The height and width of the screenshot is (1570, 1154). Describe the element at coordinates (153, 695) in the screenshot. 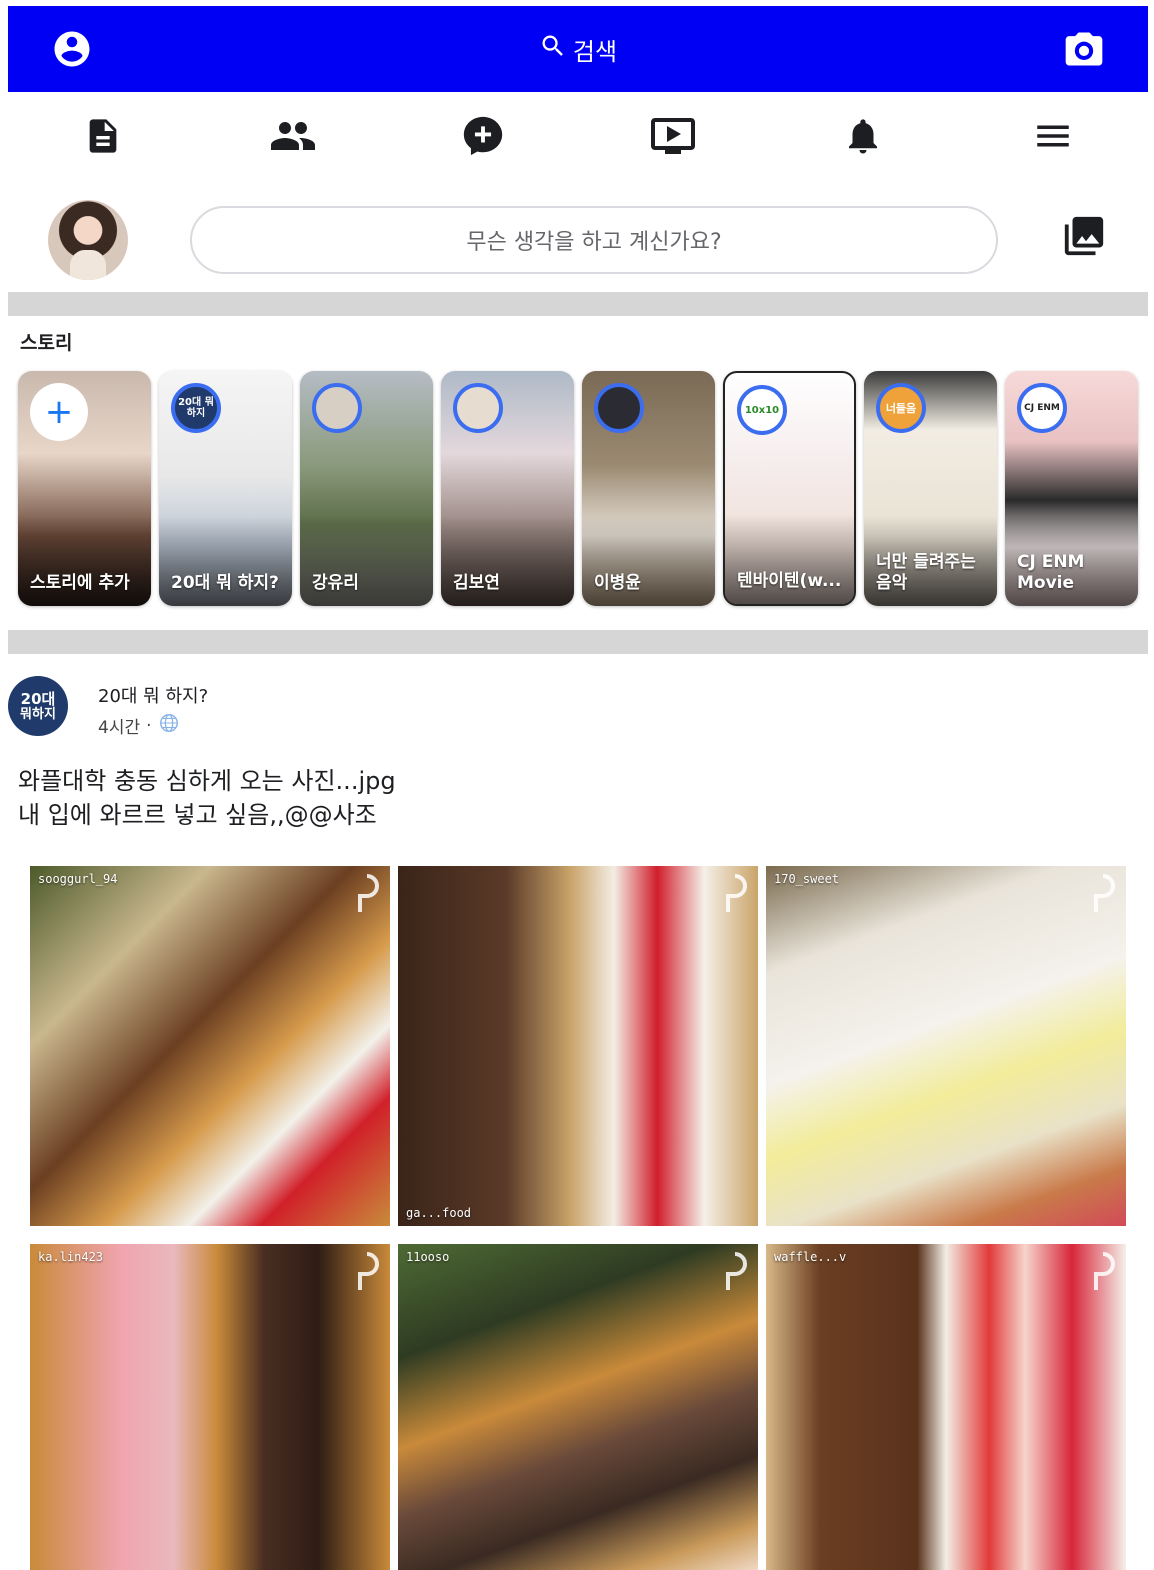

I see `page-name: 20대 뭐 하지?` at that location.